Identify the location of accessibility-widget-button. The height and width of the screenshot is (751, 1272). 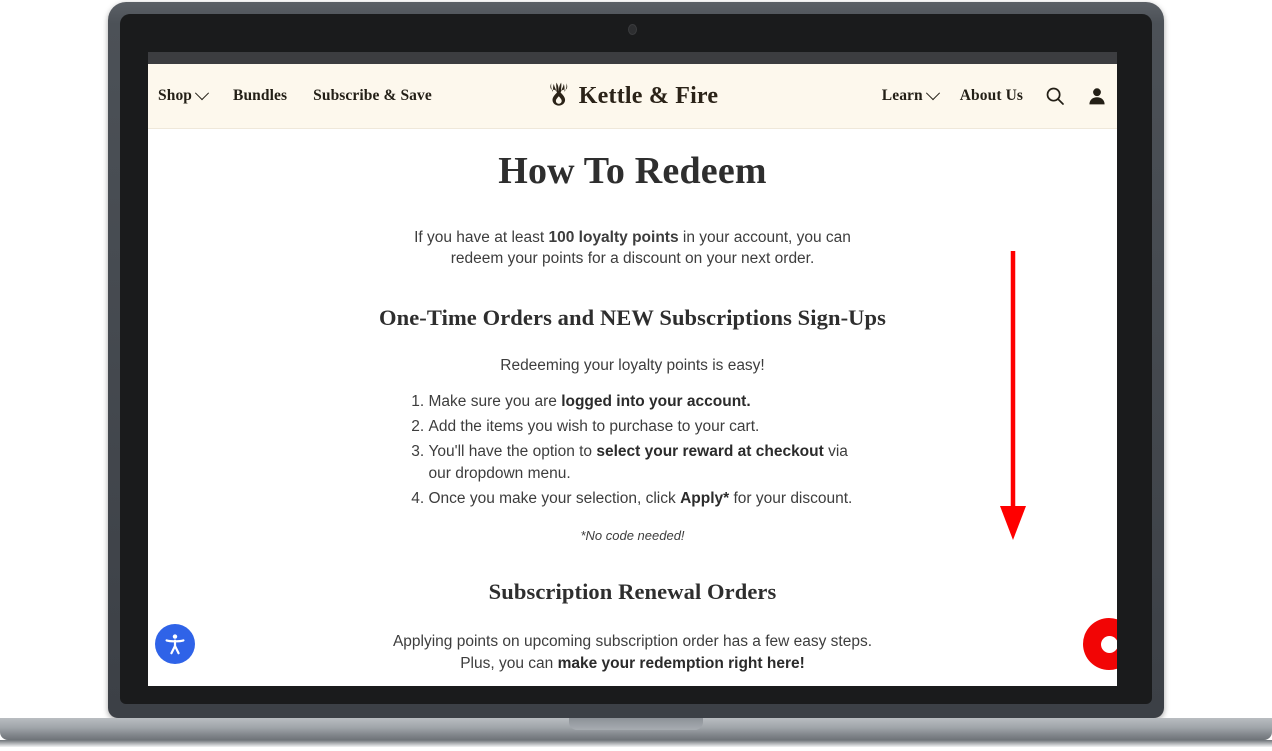
(175, 644).